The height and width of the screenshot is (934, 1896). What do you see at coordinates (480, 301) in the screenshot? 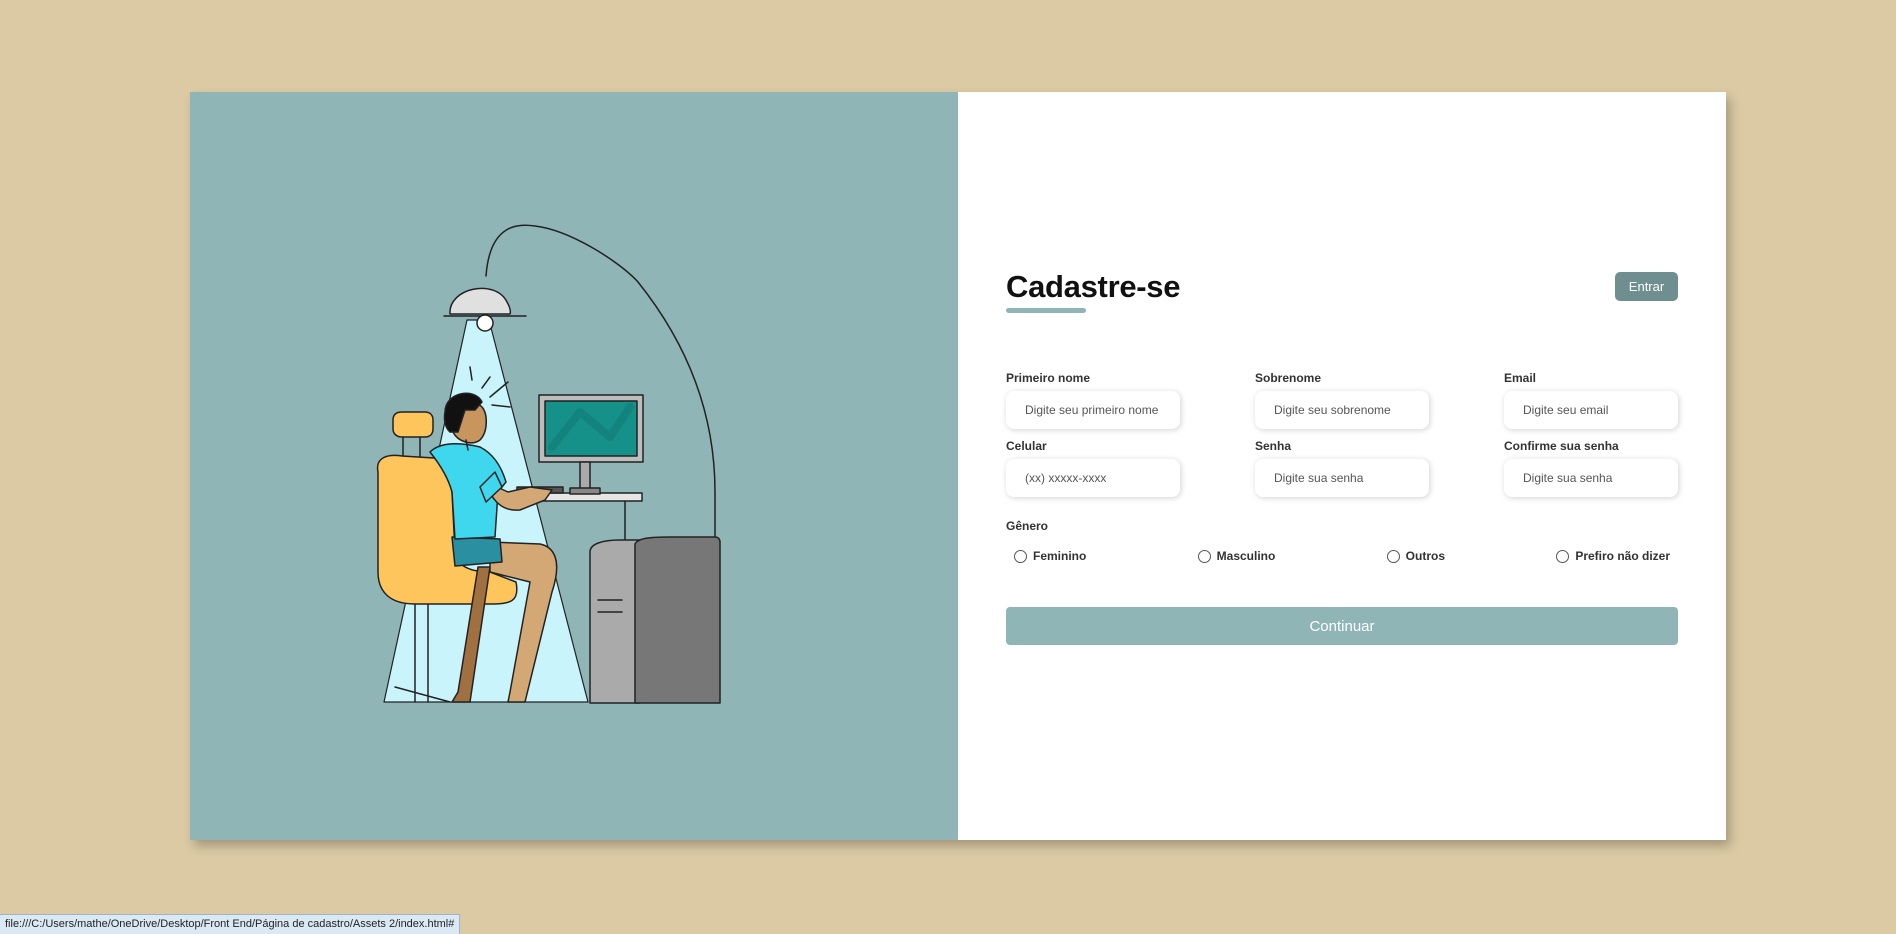
I see `lamp-shade` at bounding box center [480, 301].